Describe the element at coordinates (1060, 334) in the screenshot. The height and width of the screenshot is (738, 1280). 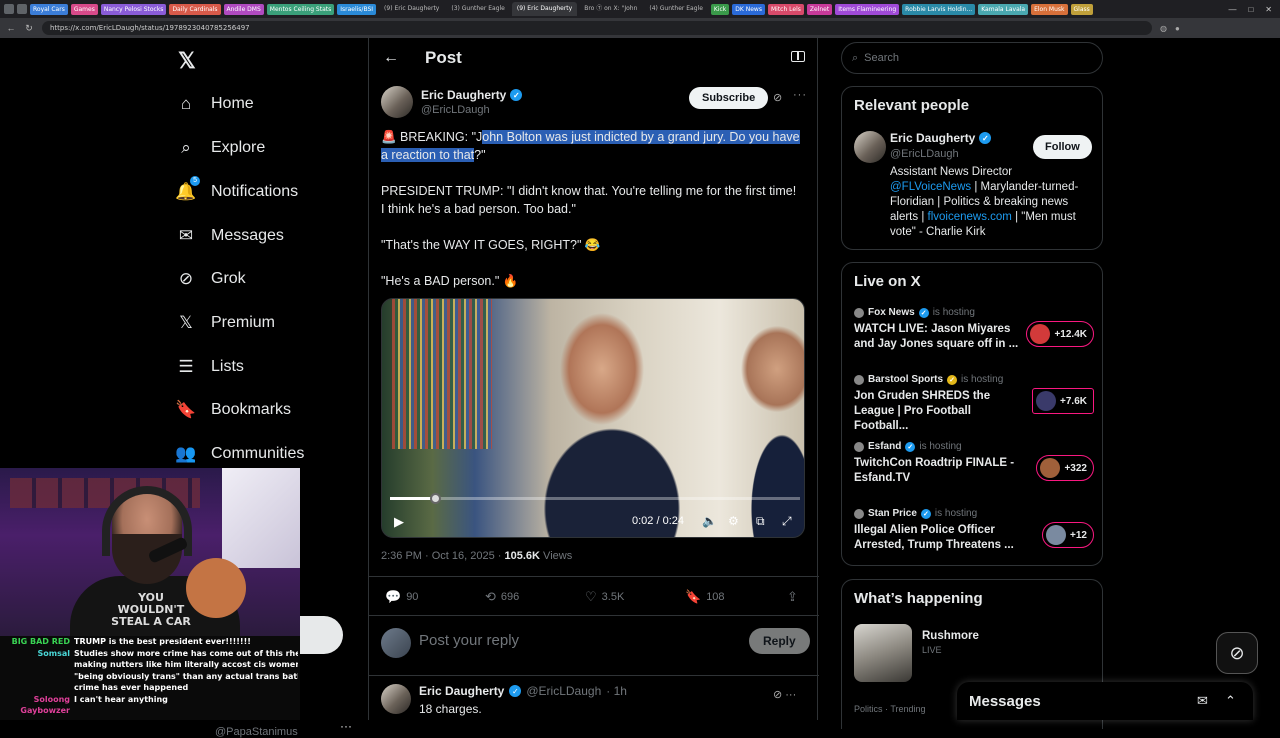
I see `live-listeners-pill: +12.4K` at that location.